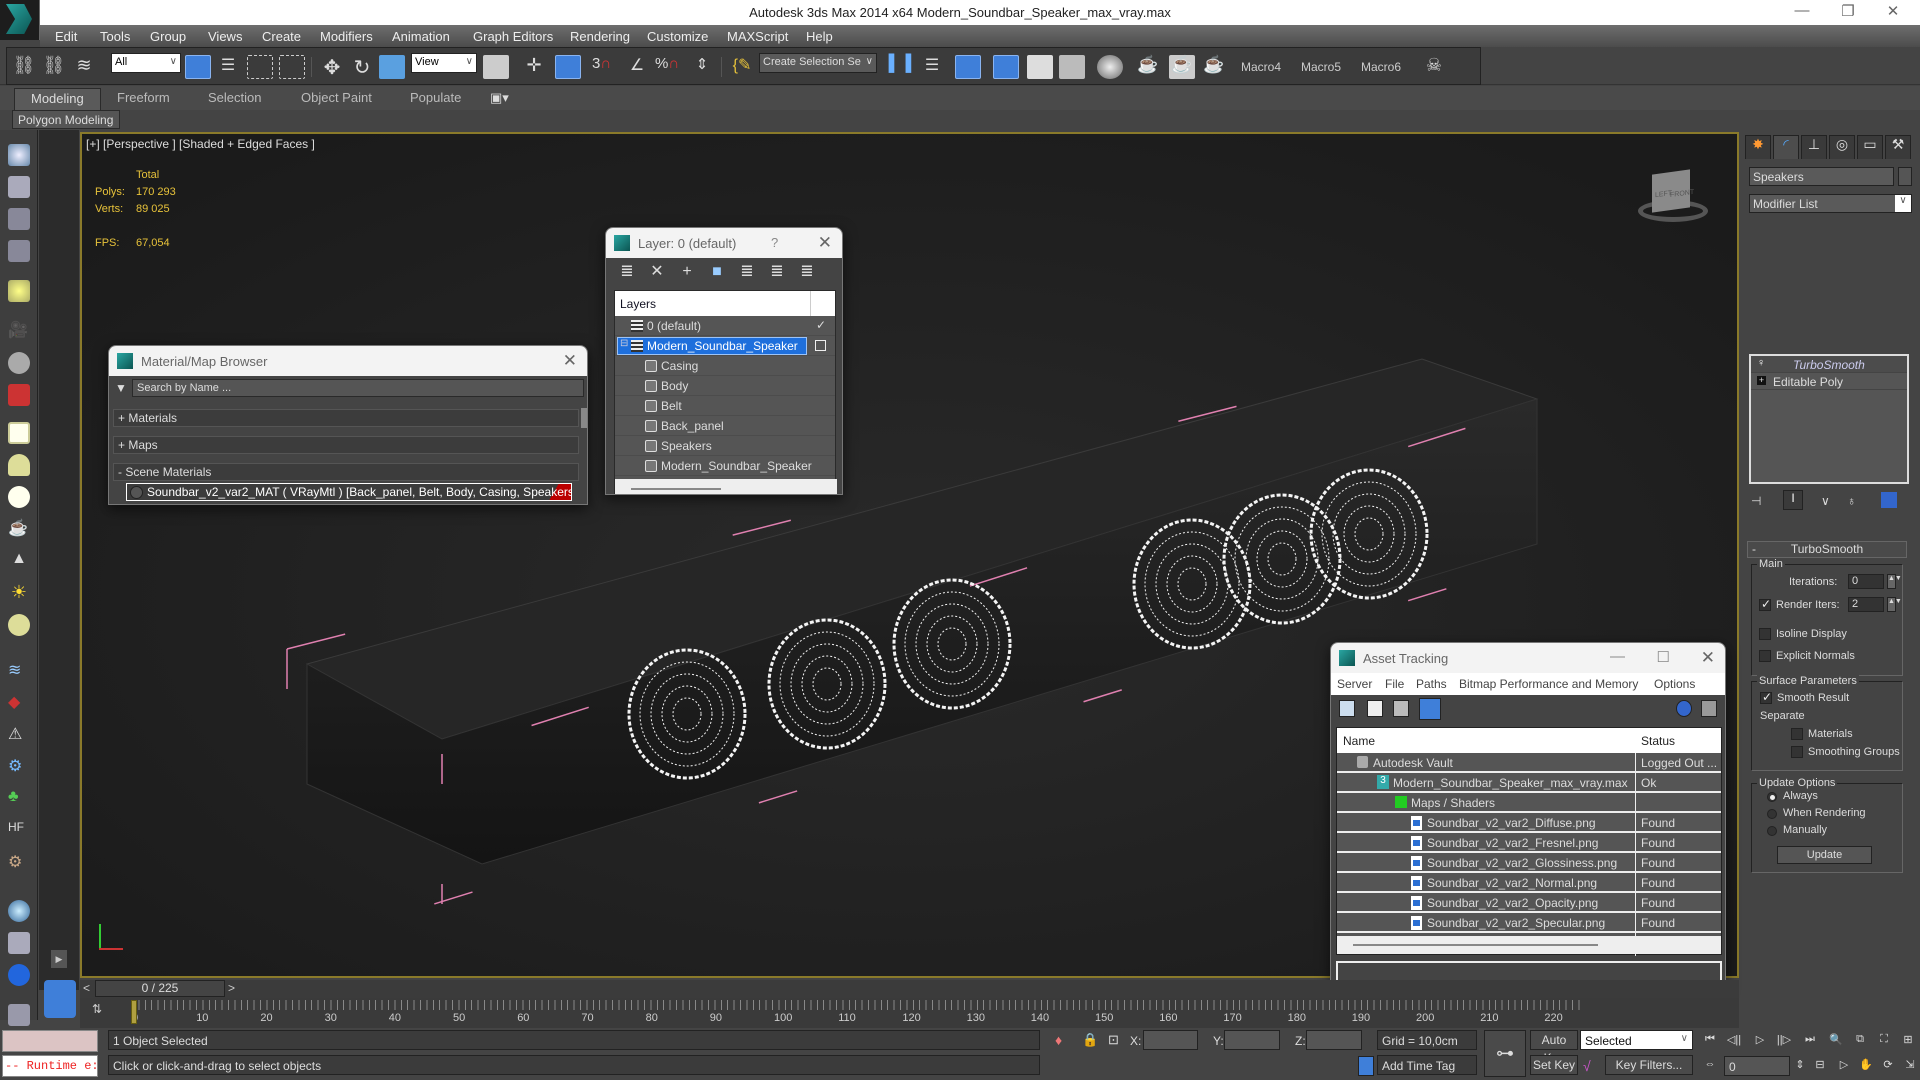 Image resolution: width=1920 pixels, height=1080 pixels. What do you see at coordinates (50, 1041) in the screenshot?
I see `maxscript-listener-input` at bounding box center [50, 1041].